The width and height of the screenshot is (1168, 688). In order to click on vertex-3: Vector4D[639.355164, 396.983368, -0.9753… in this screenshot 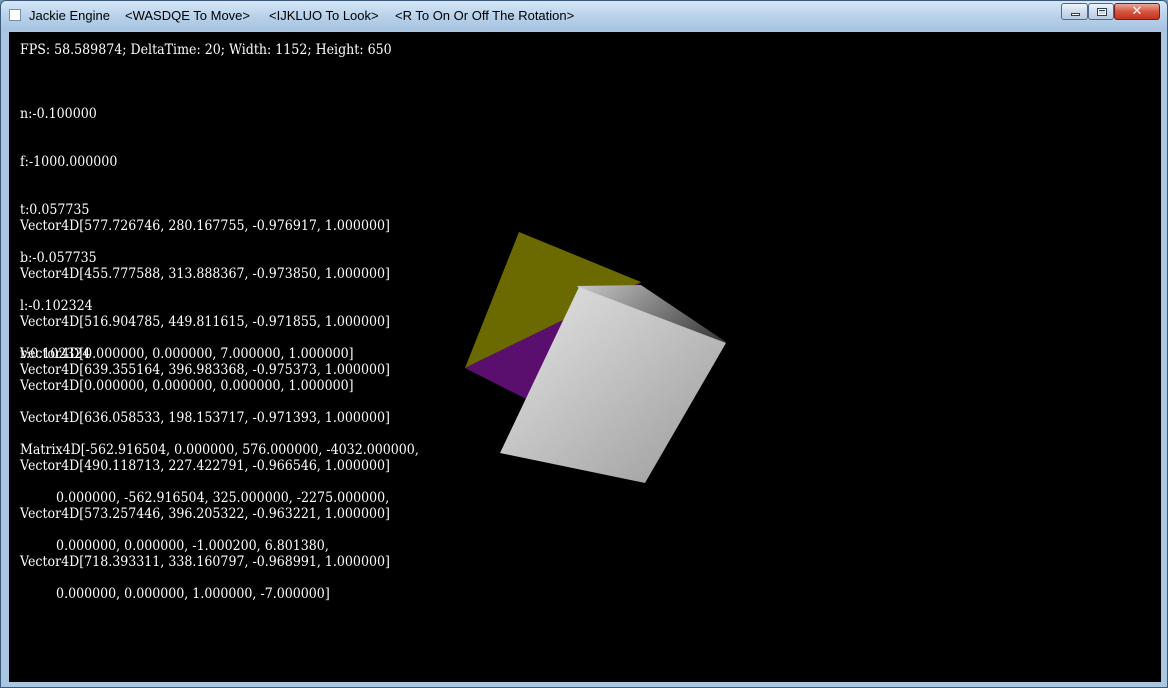, I will do `click(205, 370)`.